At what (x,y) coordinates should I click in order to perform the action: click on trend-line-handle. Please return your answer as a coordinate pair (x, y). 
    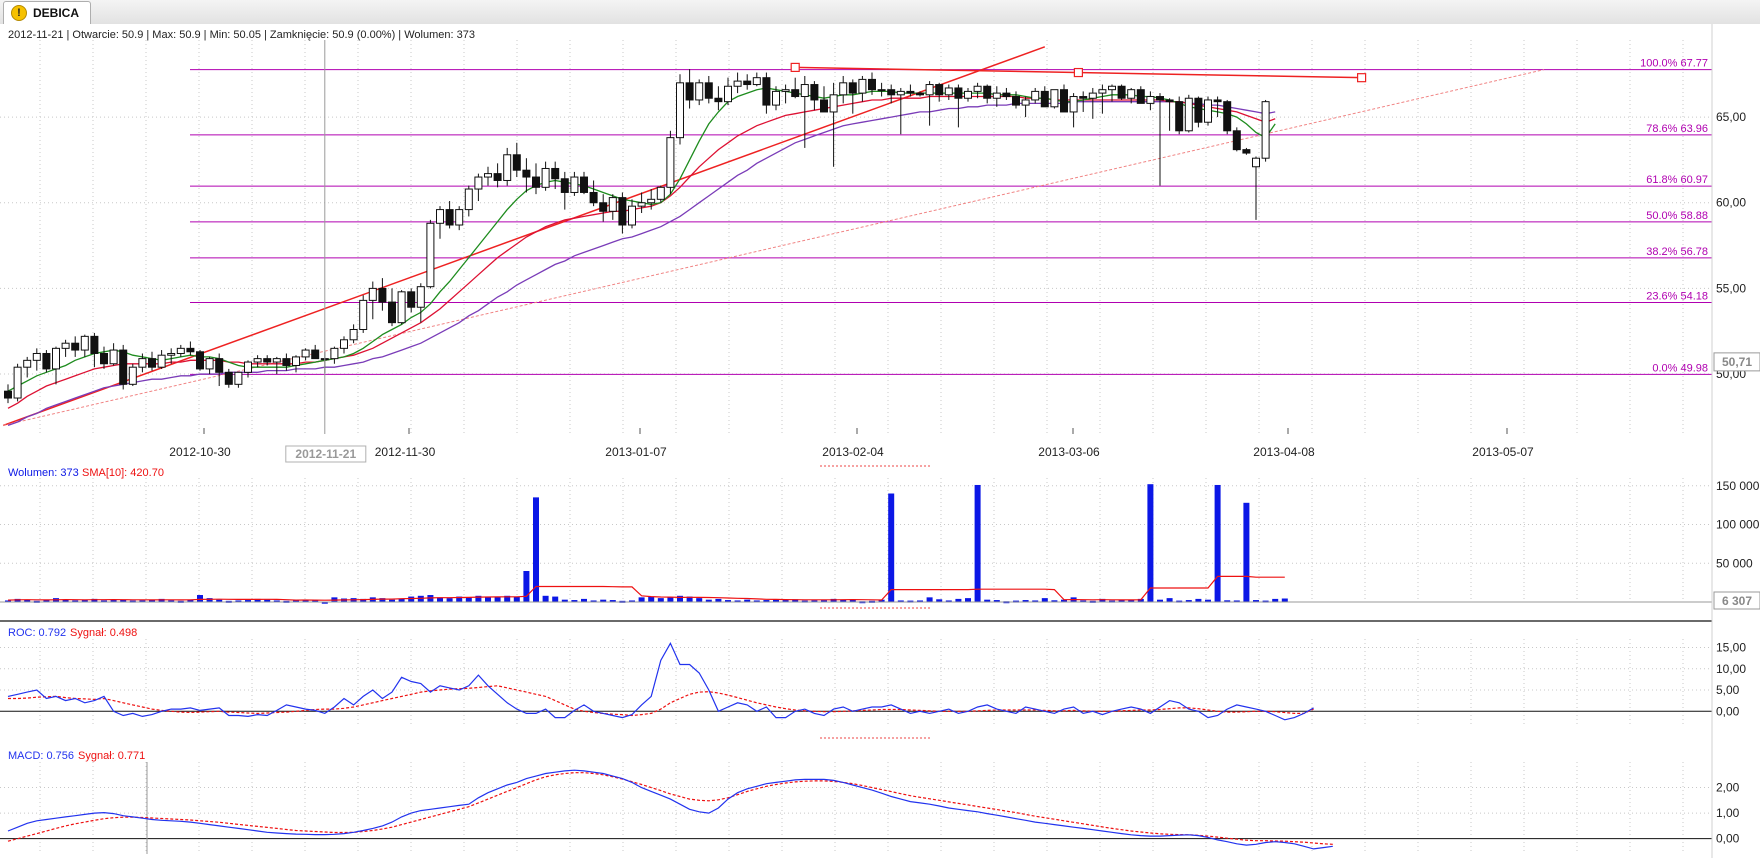
    Looking at the image, I should click on (1078, 72).